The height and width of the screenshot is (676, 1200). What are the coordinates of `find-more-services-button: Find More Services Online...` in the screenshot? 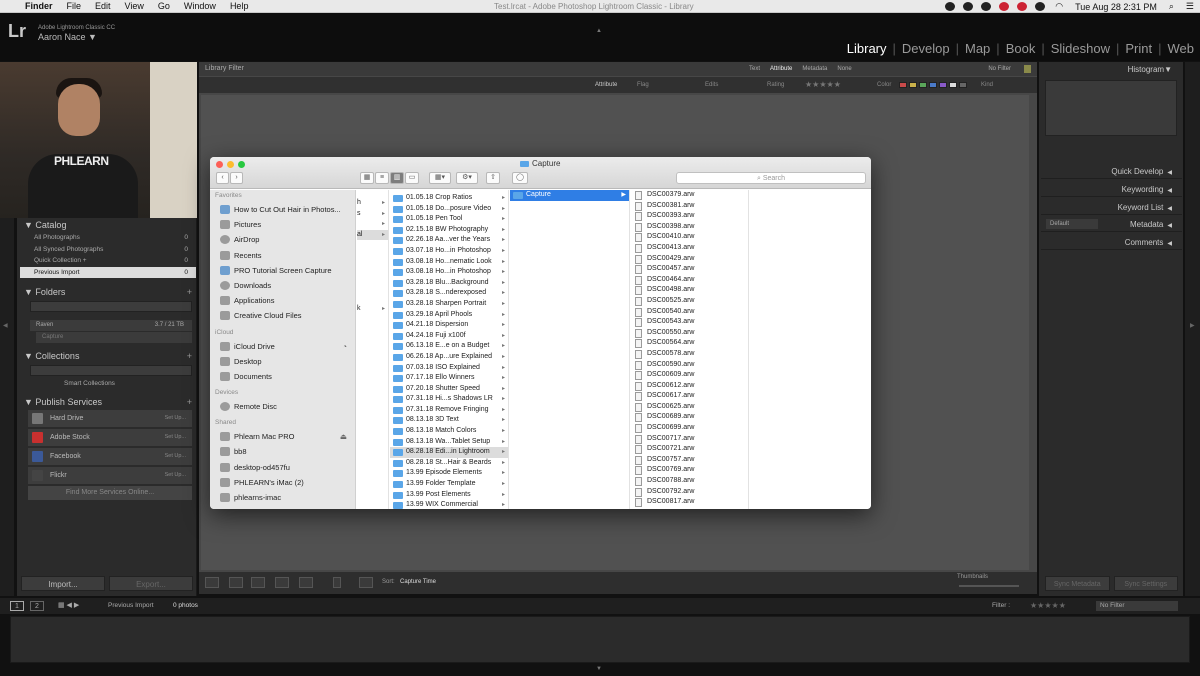 It's located at (110, 493).